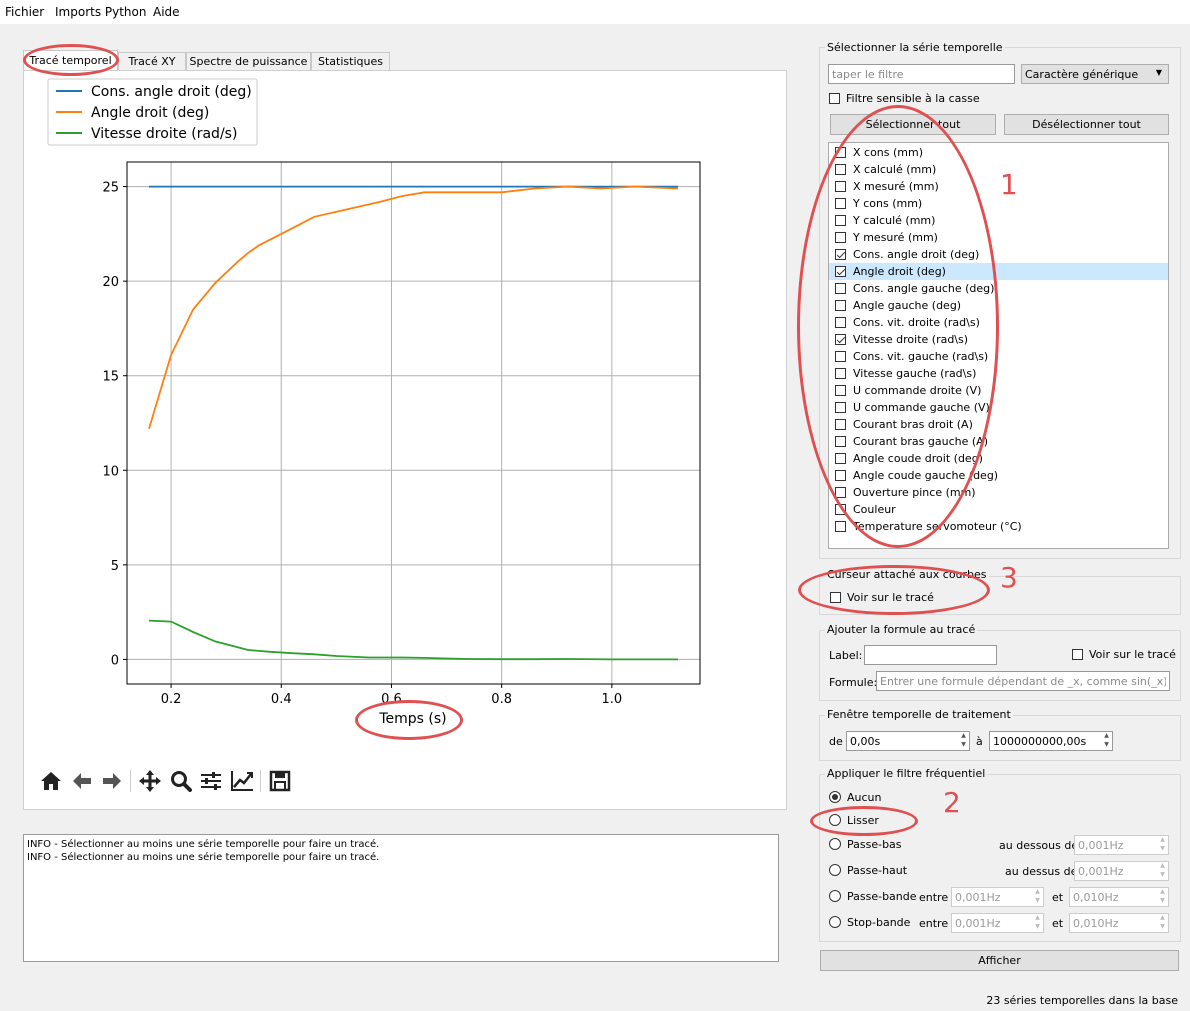 The image size is (1190, 1011). I want to click on bandpass-high-input, so click(1119, 897).